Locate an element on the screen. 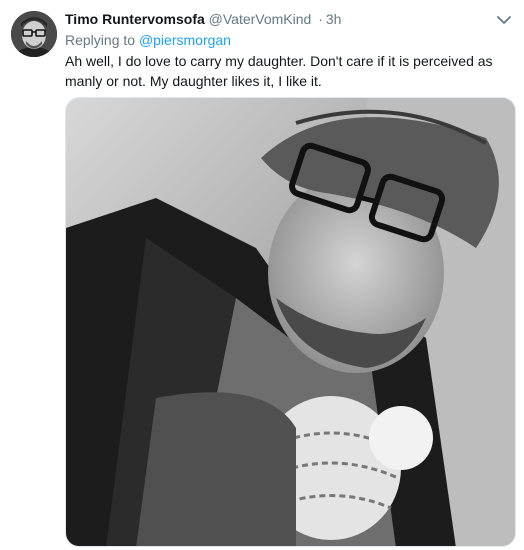 Image resolution: width=524 pixels, height=550 pixels. tweet-menu-button is located at coordinates (504, 20).